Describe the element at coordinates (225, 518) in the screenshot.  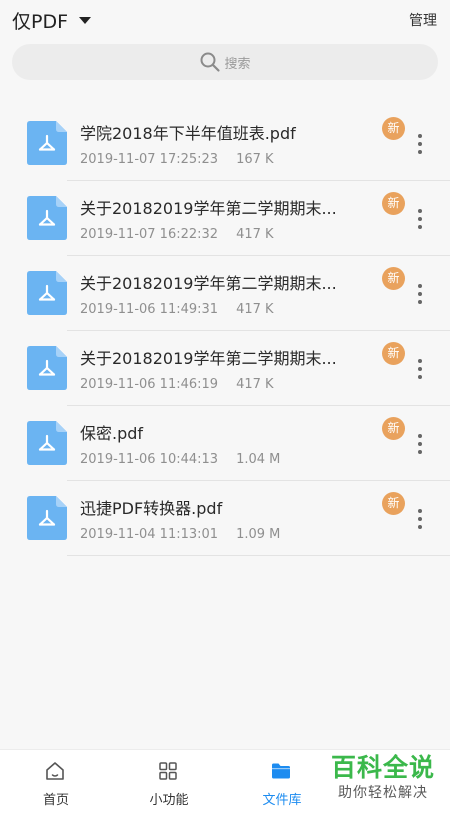
I see `file-row: 迅捷PDF转换器.pdf 2019-11-04 11:13:01 1.09 M 新` at that location.